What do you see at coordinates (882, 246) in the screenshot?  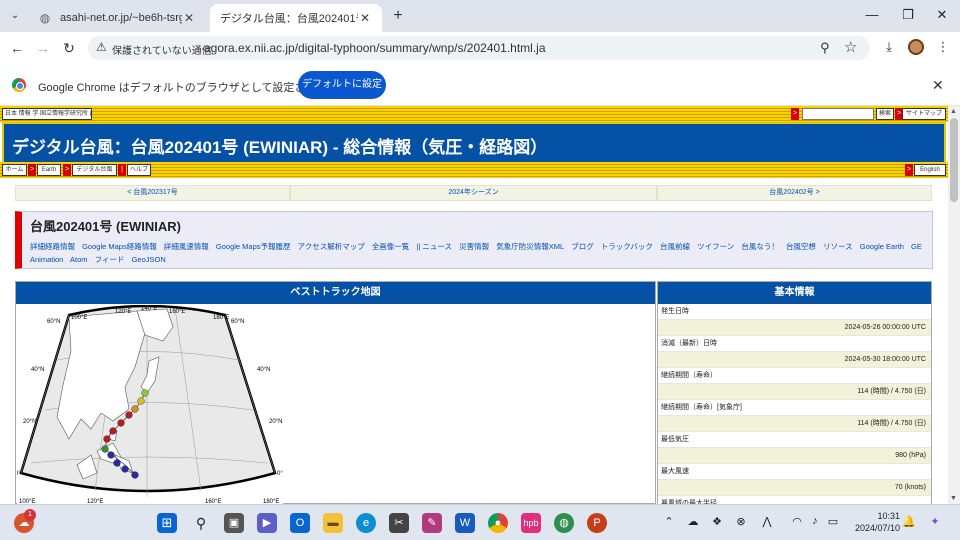 I see `link-google-earth: Google Earth` at bounding box center [882, 246].